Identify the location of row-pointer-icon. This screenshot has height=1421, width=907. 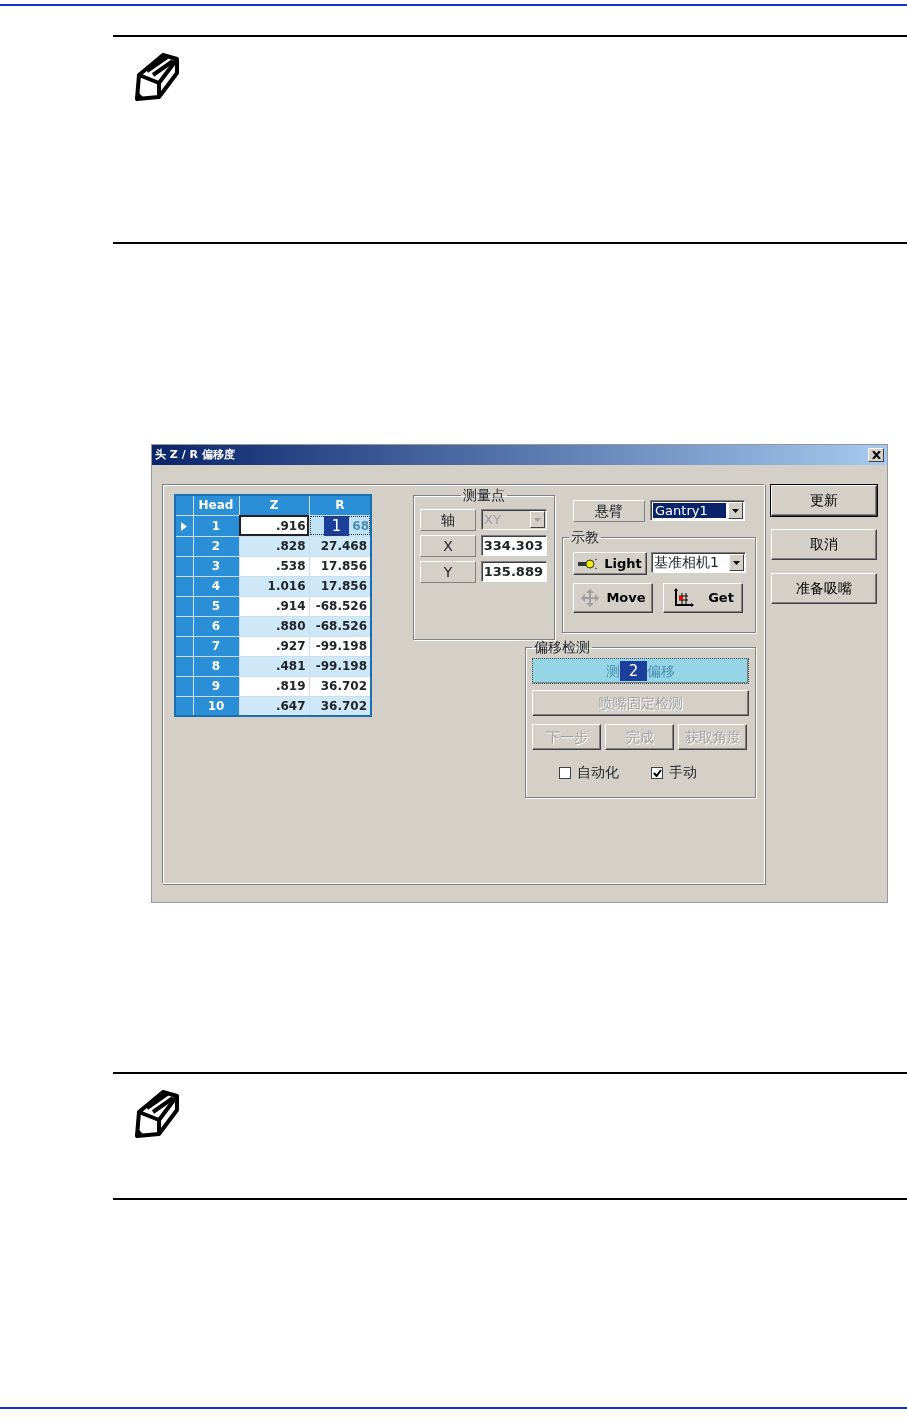
(184, 526).